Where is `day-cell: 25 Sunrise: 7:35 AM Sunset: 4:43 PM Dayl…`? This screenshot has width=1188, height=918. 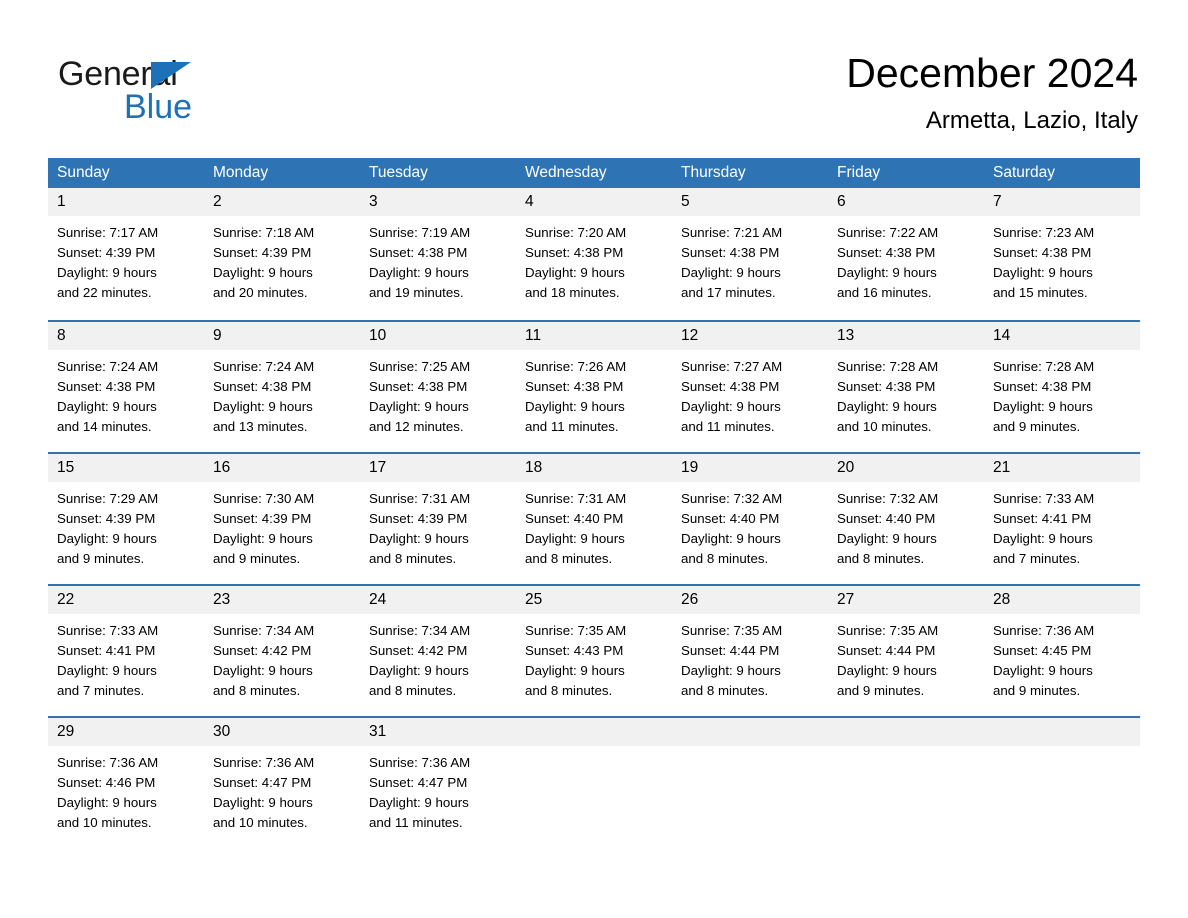 day-cell: 25 Sunrise: 7:35 AM Sunset: 4:43 PM Dayl… is located at coordinates (594, 651).